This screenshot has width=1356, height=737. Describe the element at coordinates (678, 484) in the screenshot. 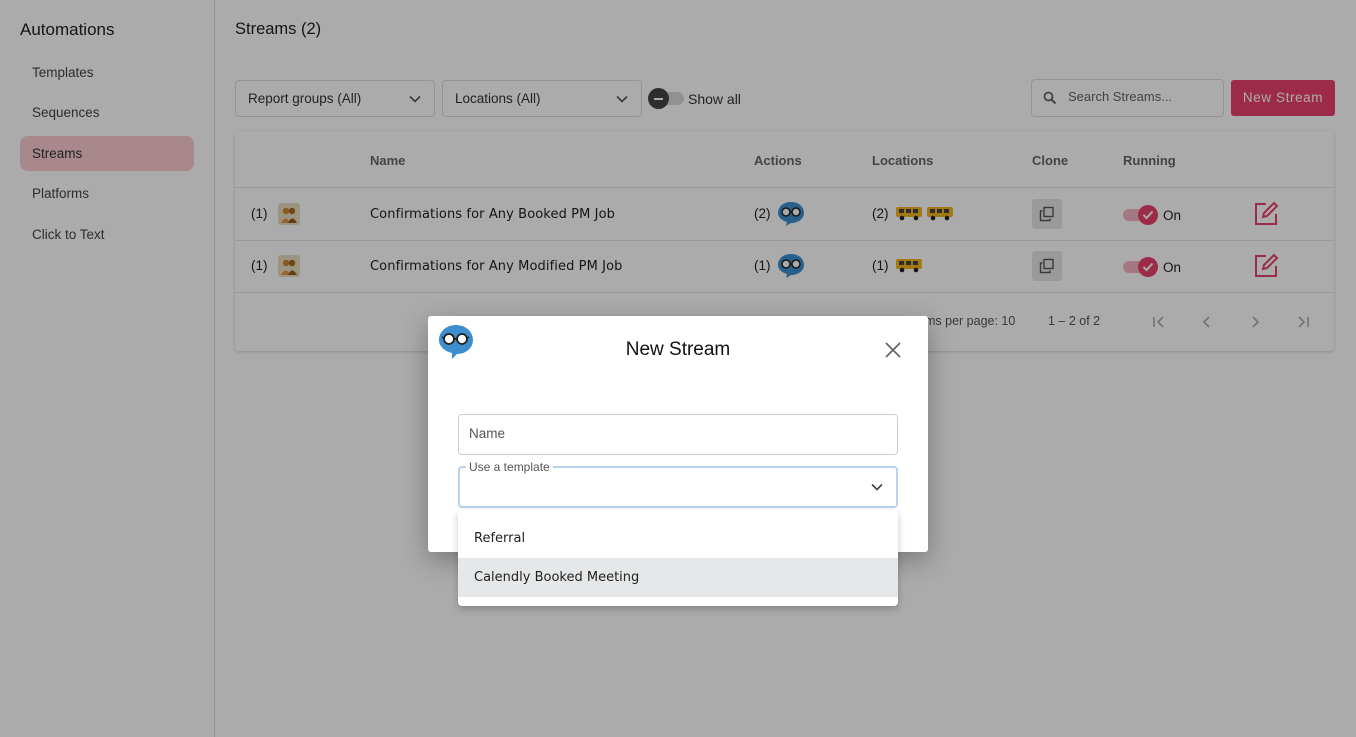

I see `template-select: Use a template` at that location.